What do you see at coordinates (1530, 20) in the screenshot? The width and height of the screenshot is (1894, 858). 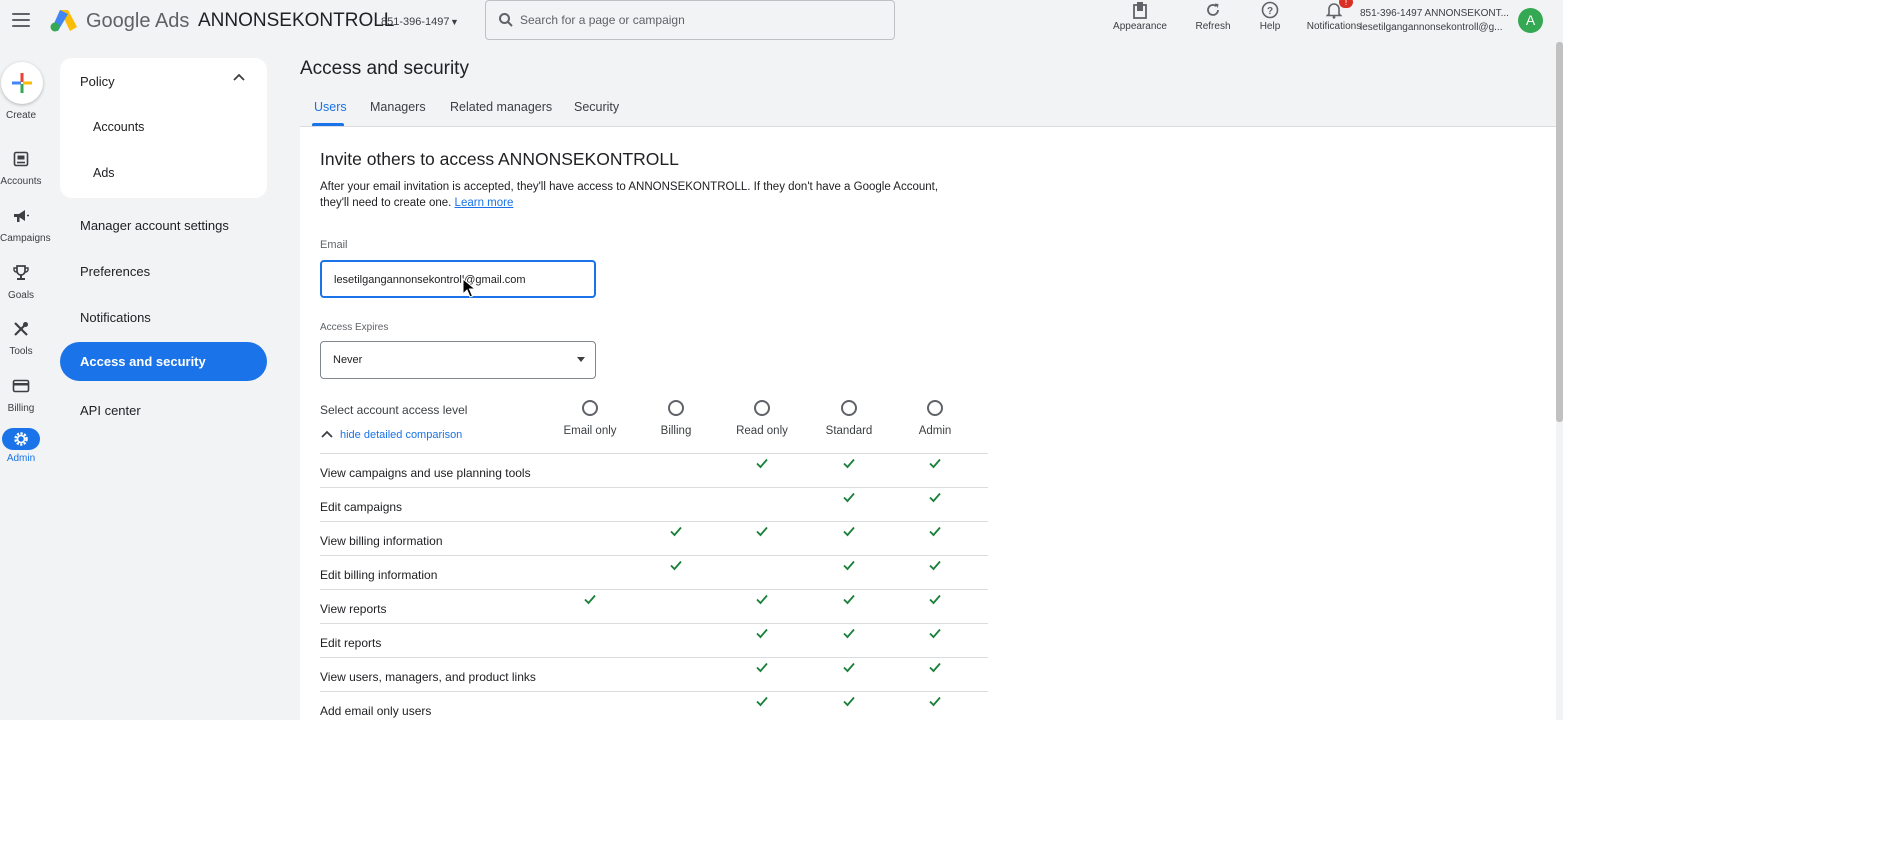 I see `avatar: A` at bounding box center [1530, 20].